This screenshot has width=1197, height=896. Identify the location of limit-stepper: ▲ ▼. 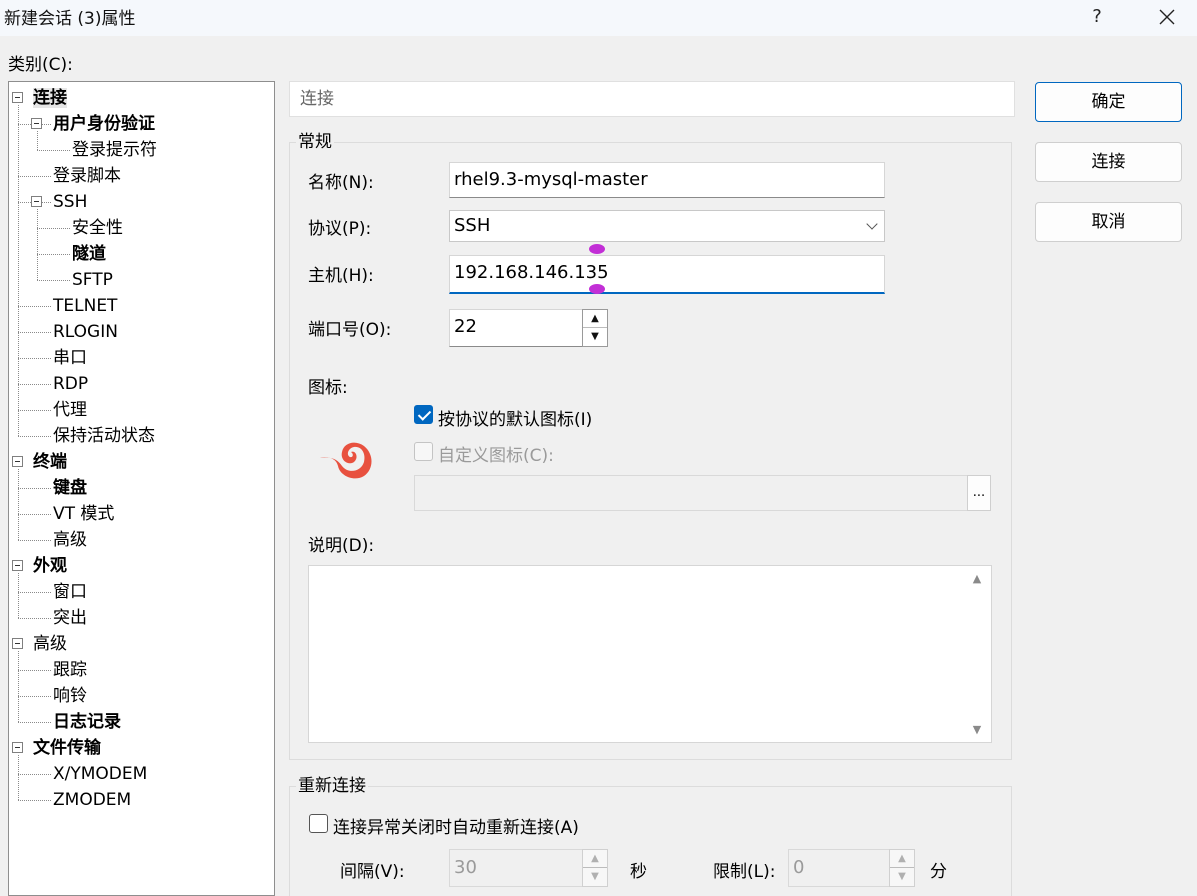
(902, 868).